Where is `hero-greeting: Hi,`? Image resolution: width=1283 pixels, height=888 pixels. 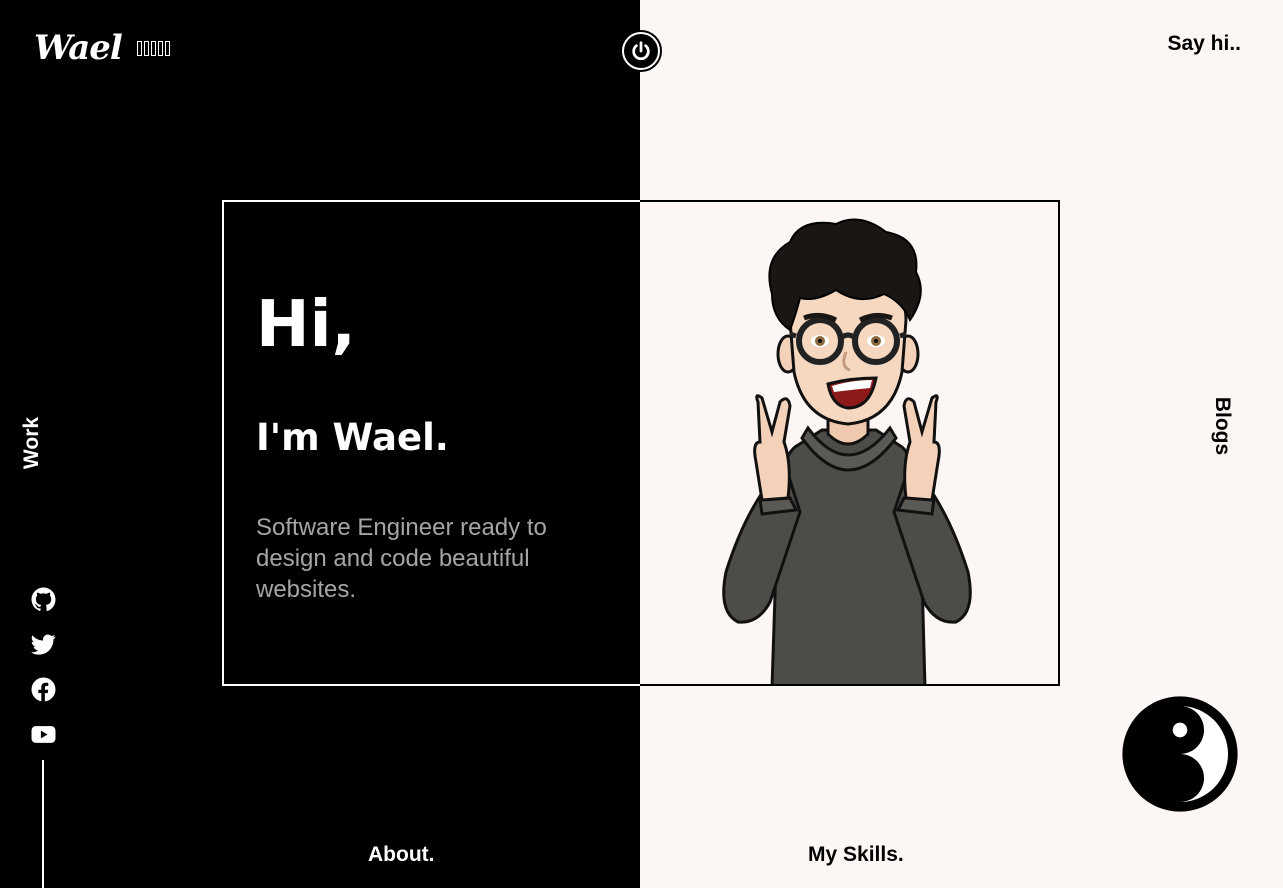
hero-greeting: Hi, is located at coordinates (306, 325).